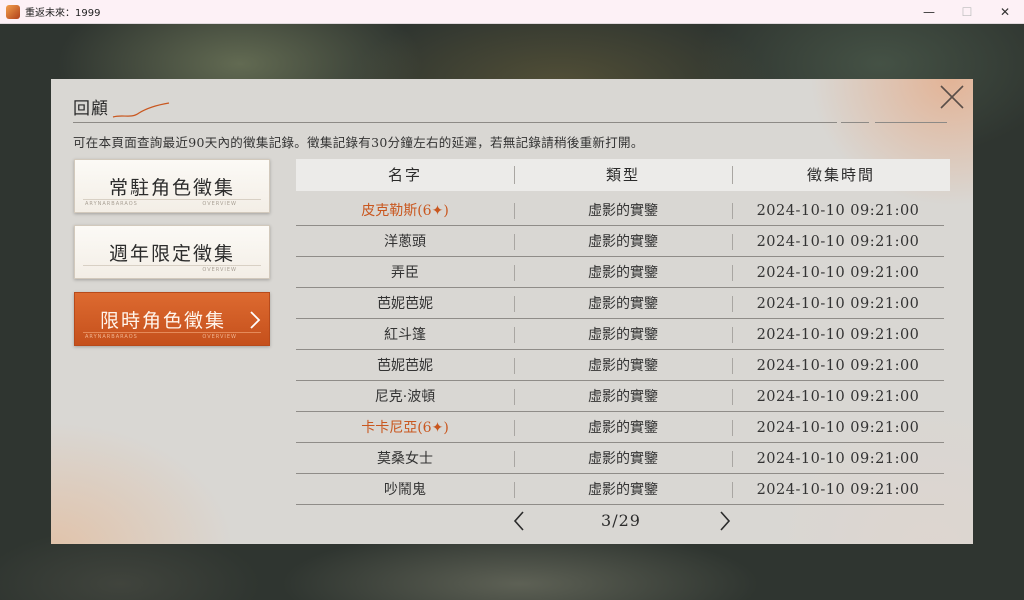  I want to click on maximize-button: ☐, so click(967, 12).